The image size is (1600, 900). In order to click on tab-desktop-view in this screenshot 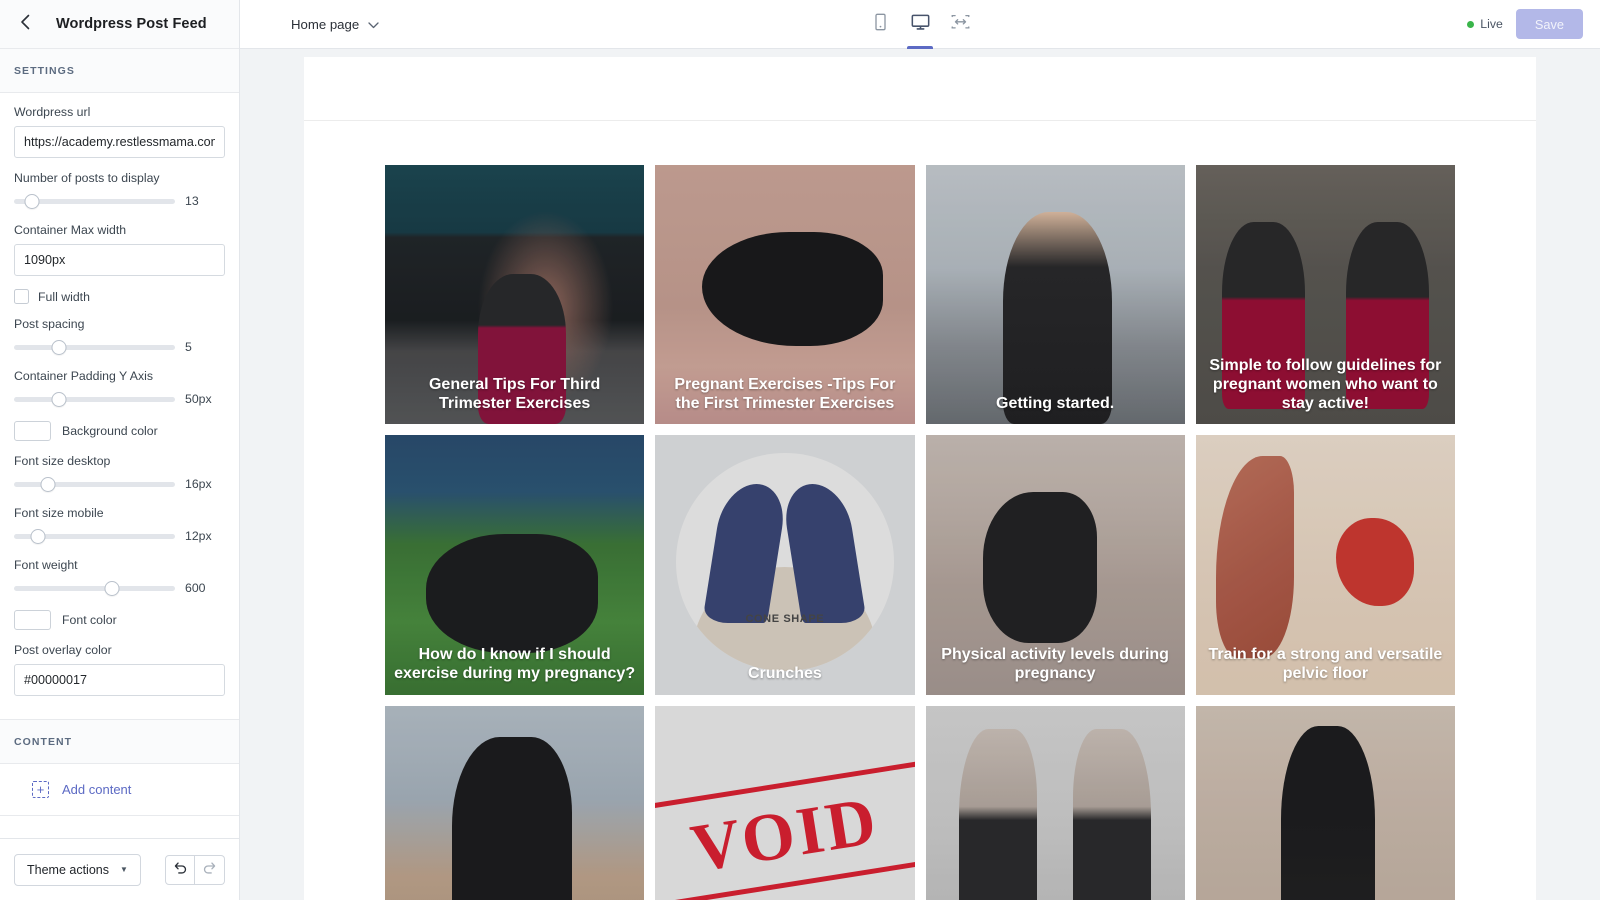, I will do `click(920, 24)`.